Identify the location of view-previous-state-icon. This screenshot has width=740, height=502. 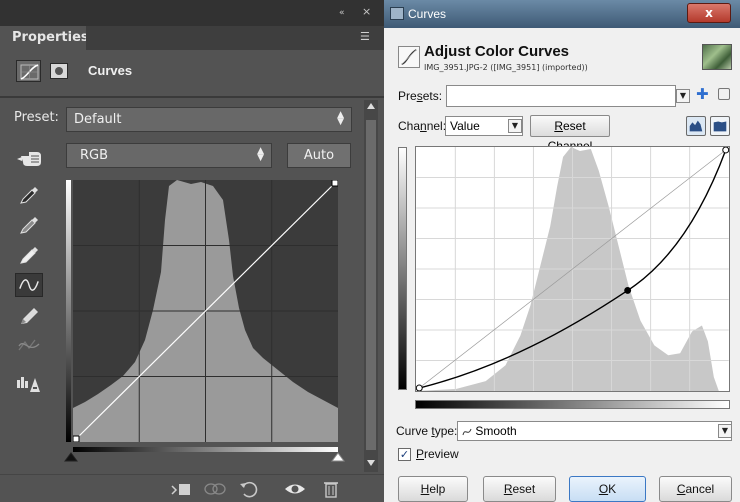
(215, 489).